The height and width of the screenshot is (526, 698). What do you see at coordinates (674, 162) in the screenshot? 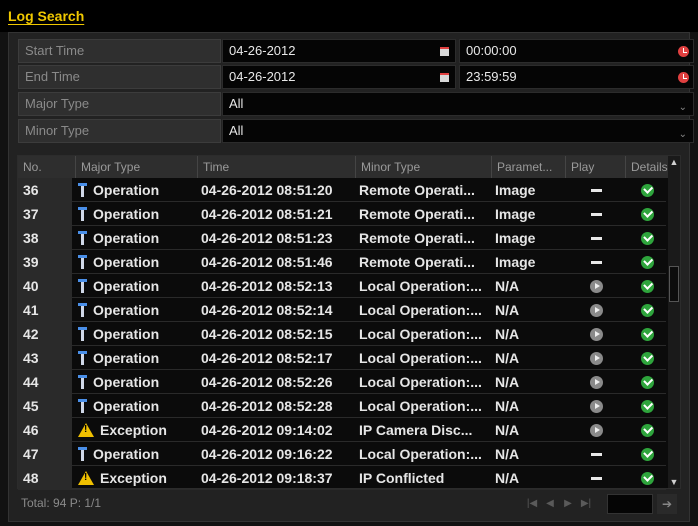
I see `scroll-up-icon: ▲` at bounding box center [674, 162].